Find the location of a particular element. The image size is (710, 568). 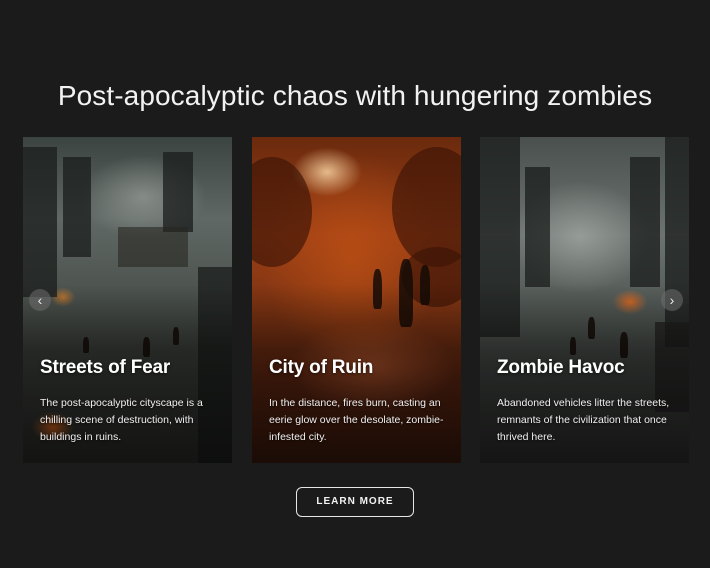

chevron-right-icon: › is located at coordinates (672, 300).